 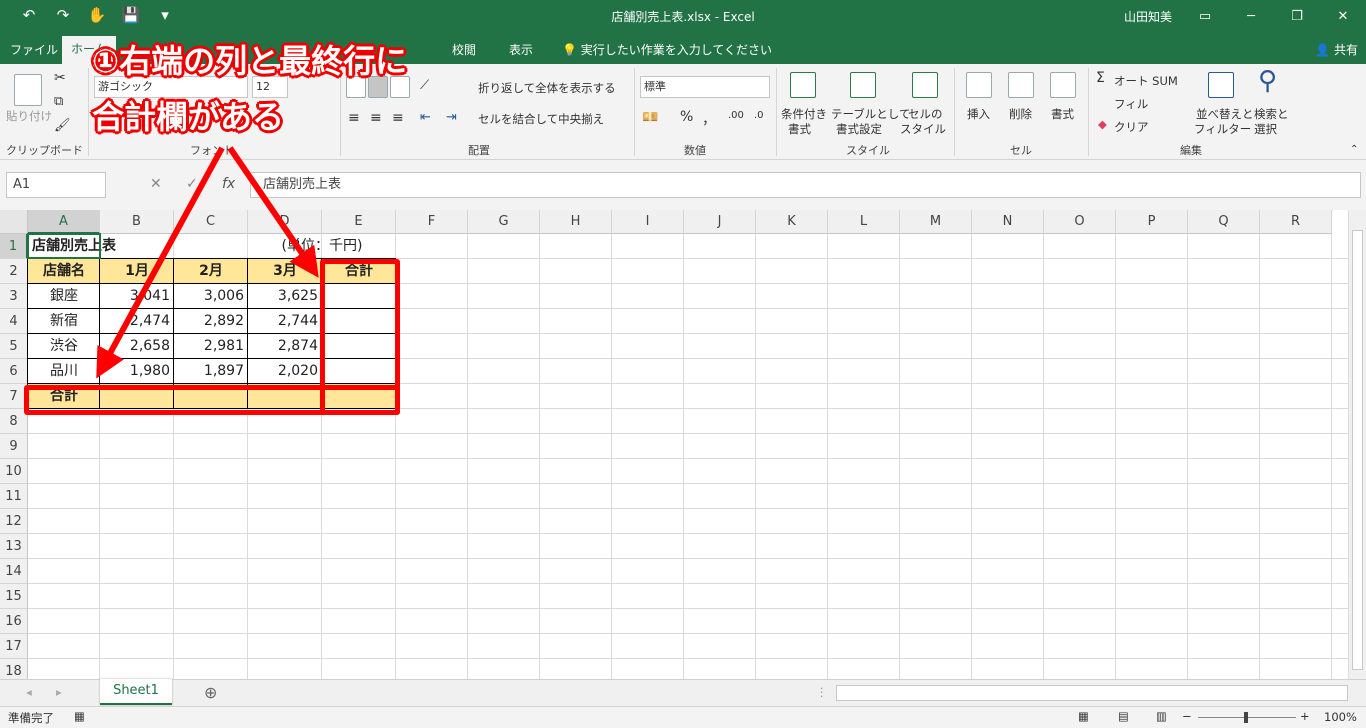 I want to click on annotation-line-1: ①右端の列と最終行に, so click(x=250, y=61).